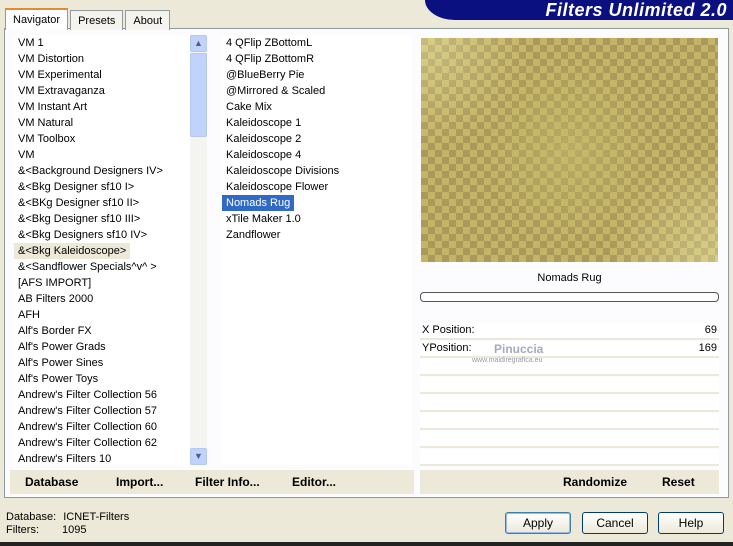 The image size is (733, 546). Describe the element at coordinates (198, 250) in the screenshot. I see `category-scrollbar: ▲ ▼` at that location.